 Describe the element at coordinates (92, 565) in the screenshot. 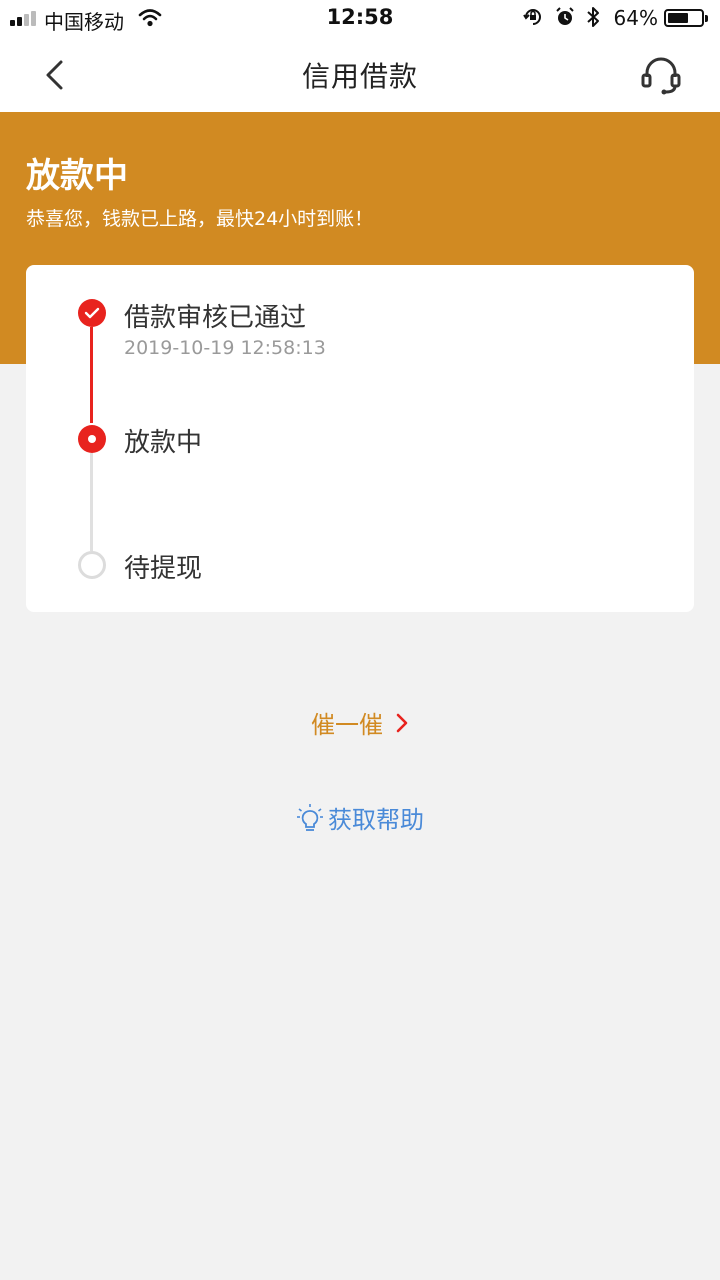

I see `pending-dot-icon` at that location.